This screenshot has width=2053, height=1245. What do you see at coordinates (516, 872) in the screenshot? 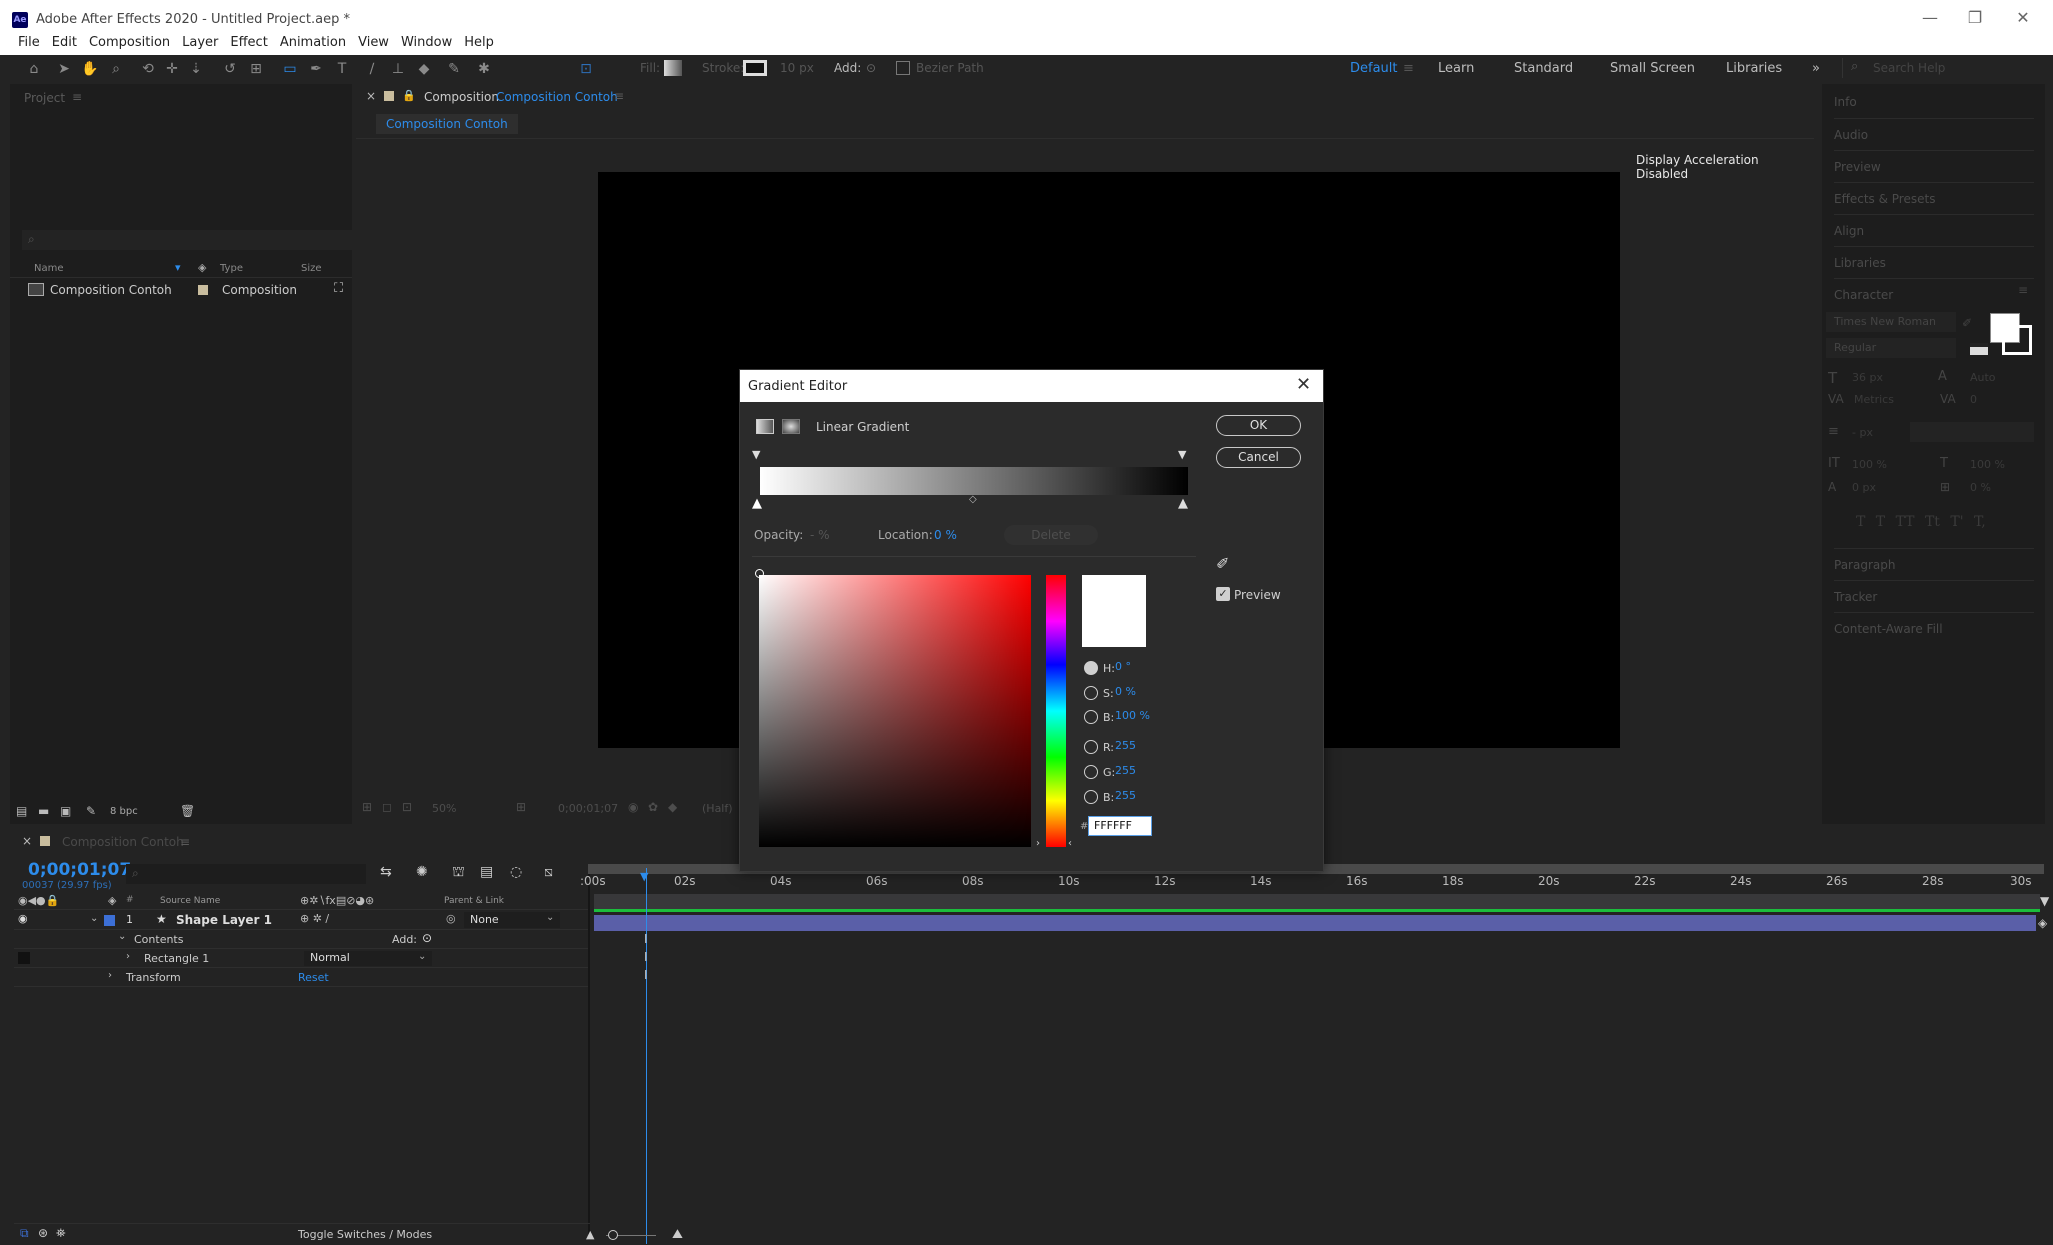
I see `motion-blur-icon: ◌` at bounding box center [516, 872].